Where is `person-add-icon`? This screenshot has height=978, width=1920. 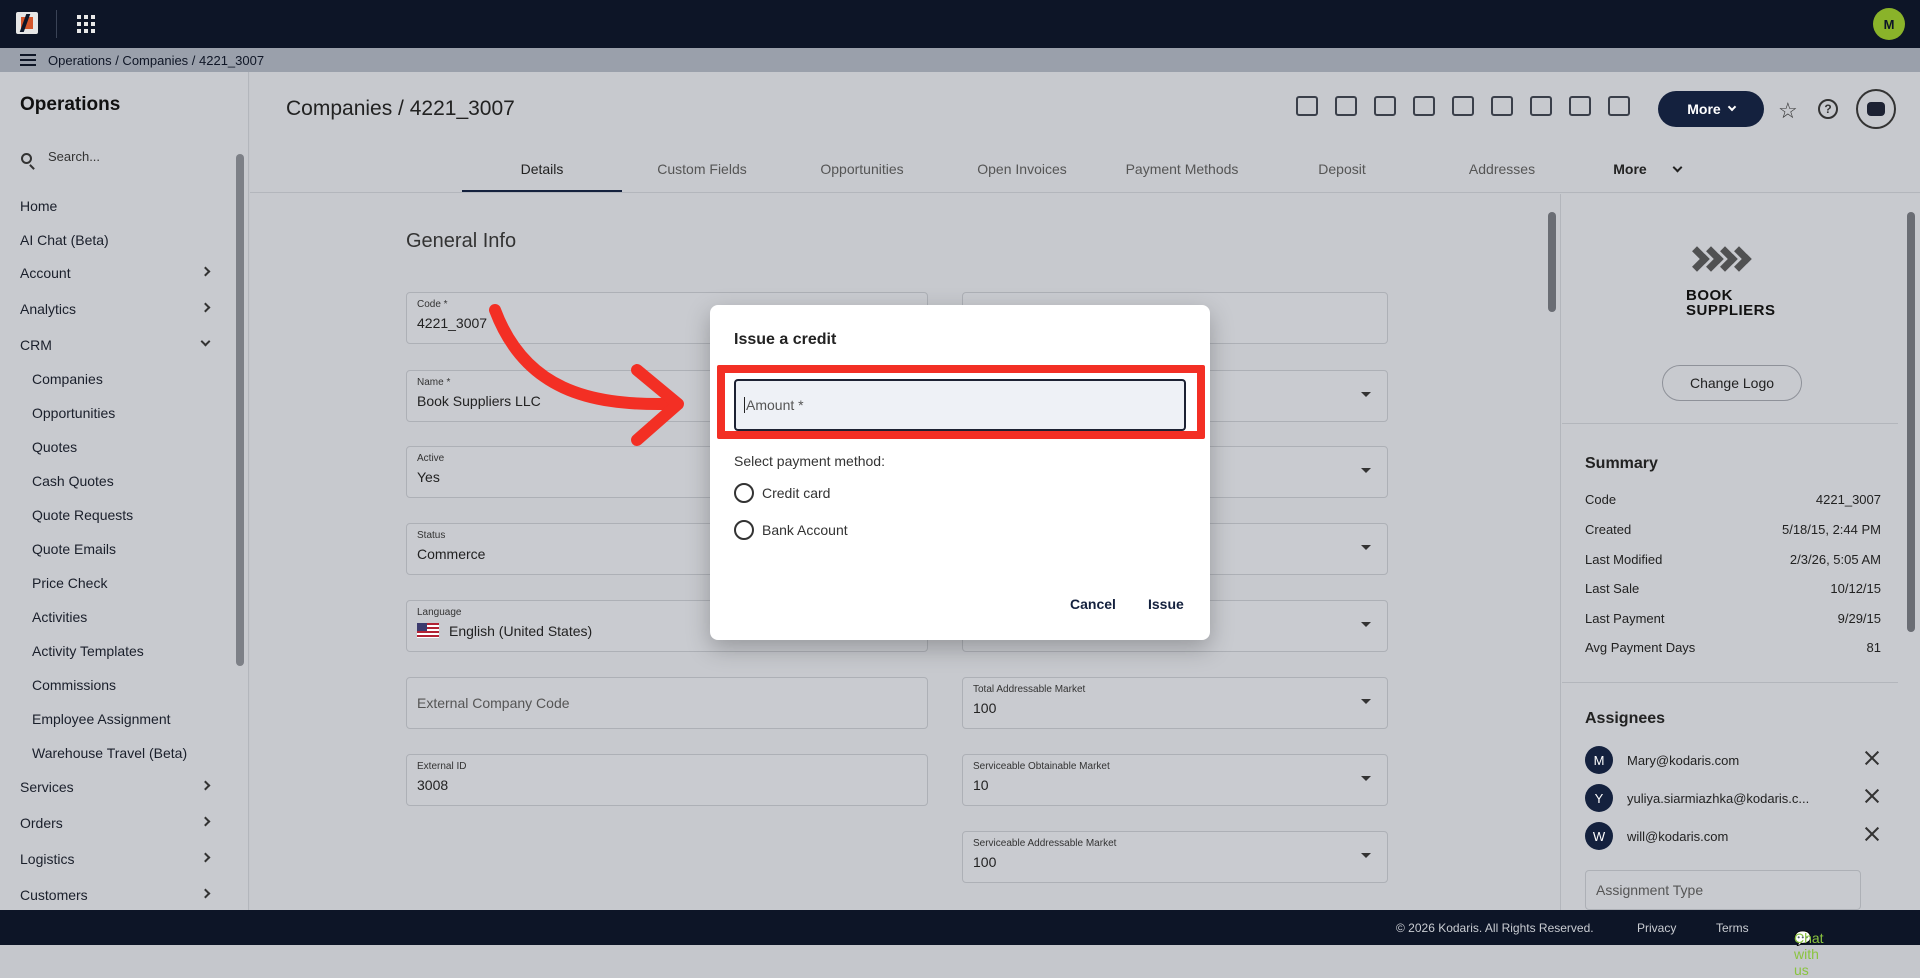 person-add-icon is located at coordinates (1541, 106).